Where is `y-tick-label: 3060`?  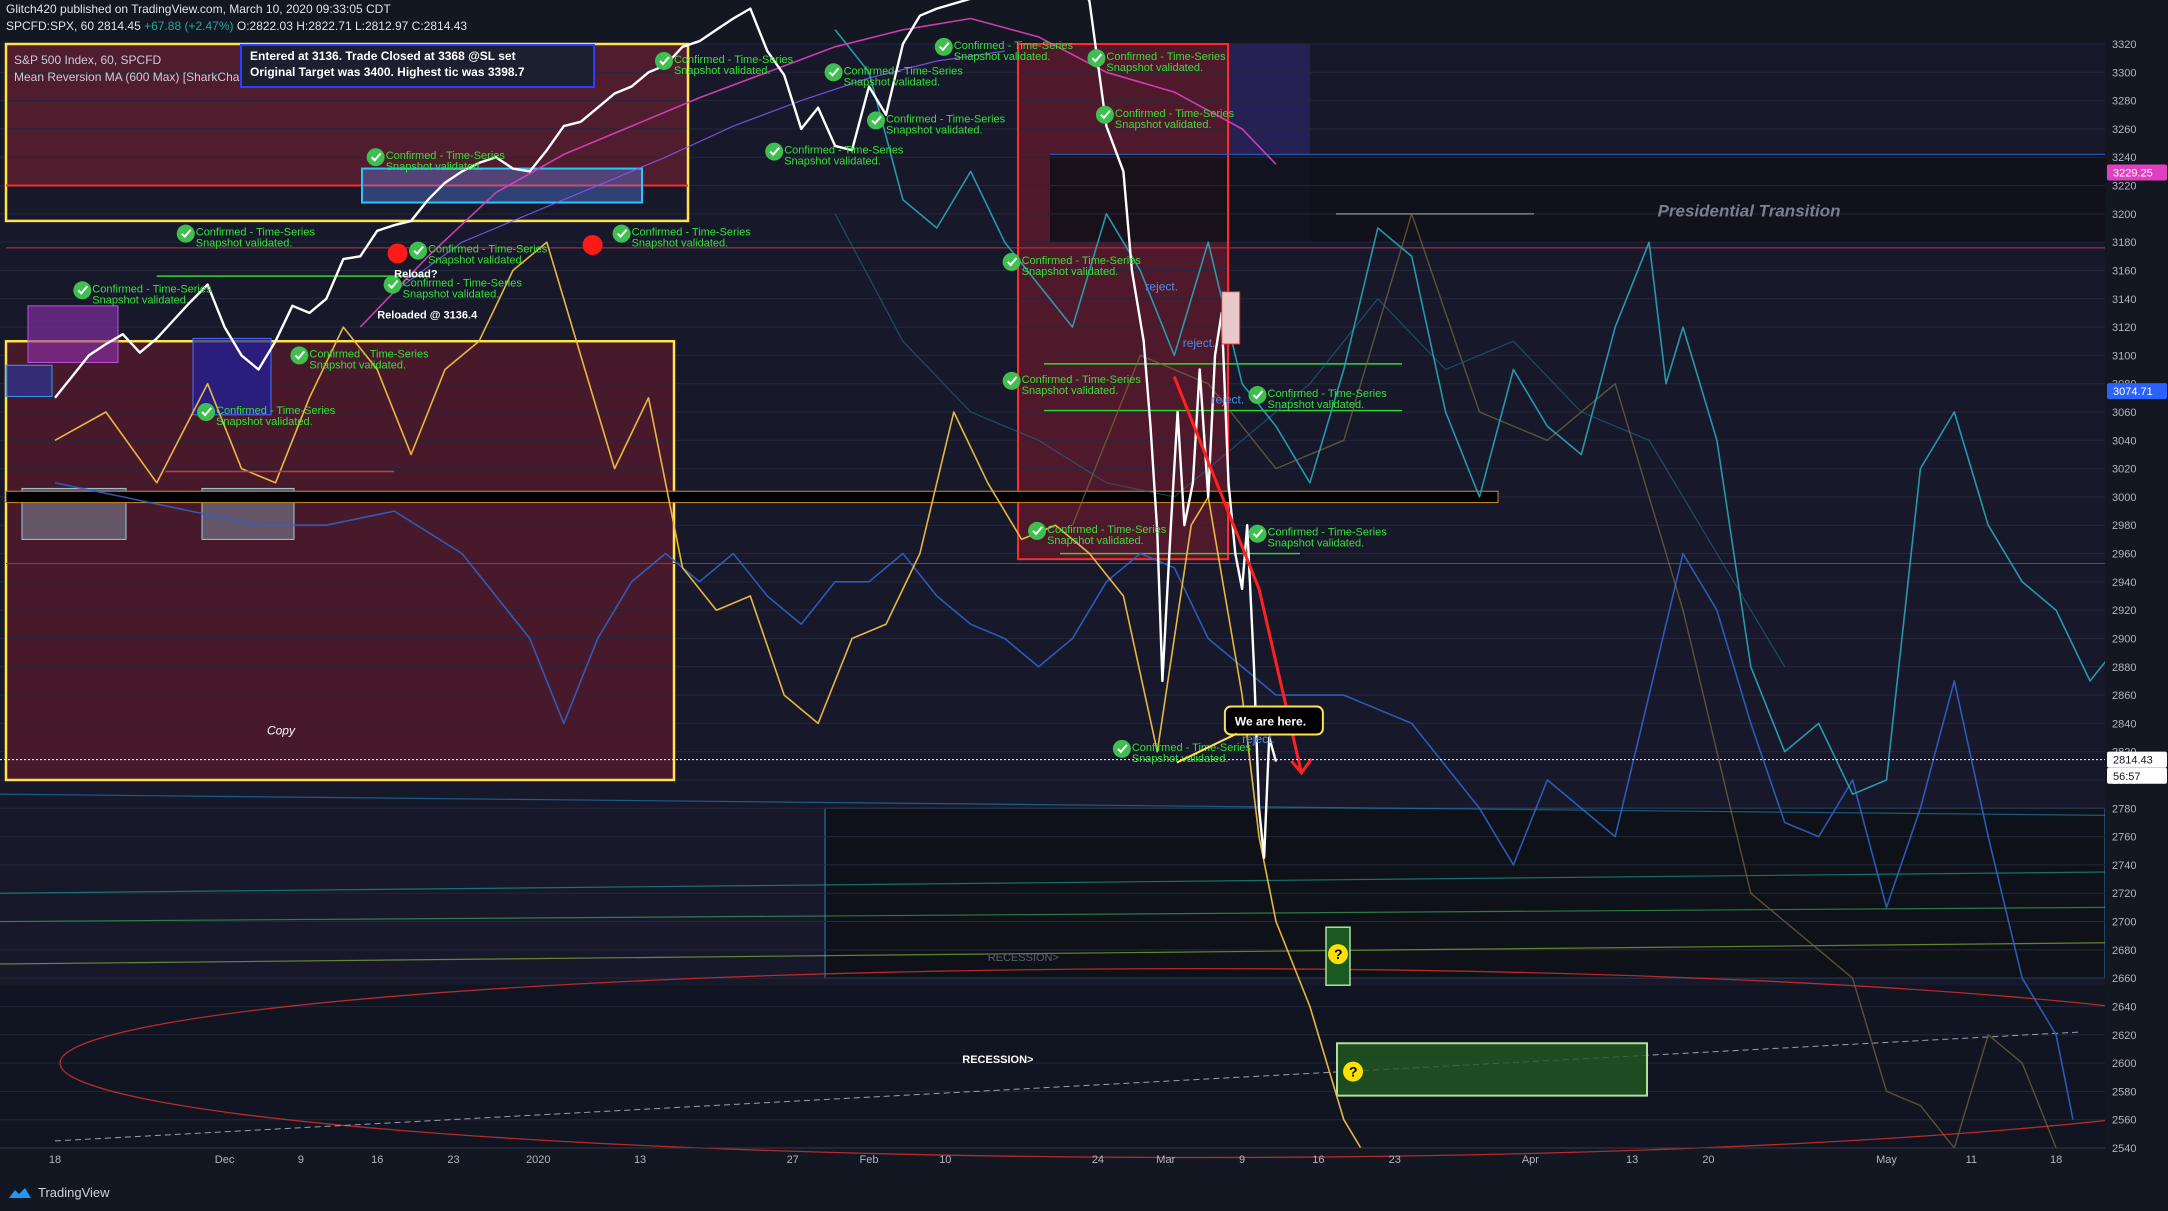
y-tick-label: 3060 is located at coordinates (2124, 413).